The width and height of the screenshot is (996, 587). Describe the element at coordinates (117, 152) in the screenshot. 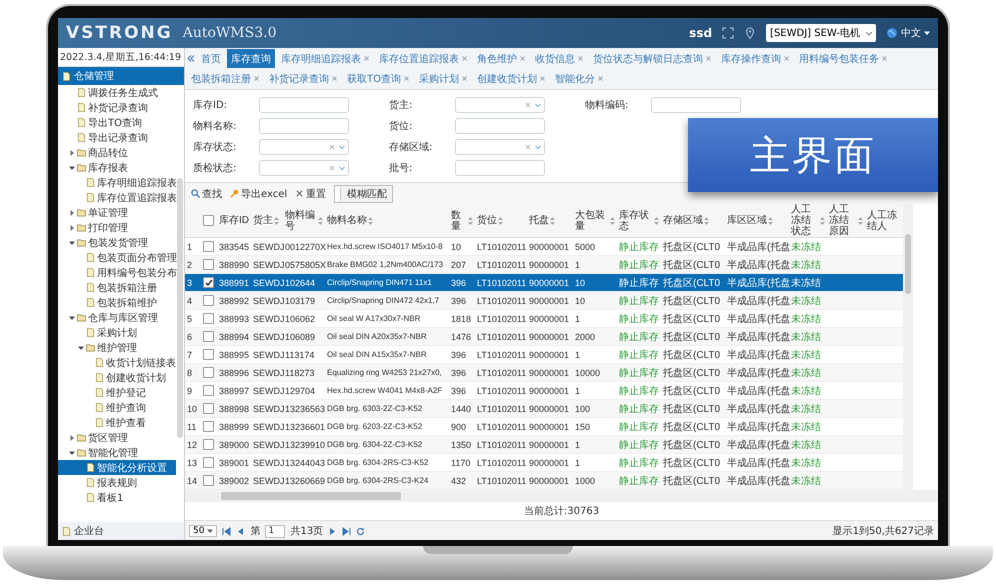

I see `tree-item: 商品转位` at that location.